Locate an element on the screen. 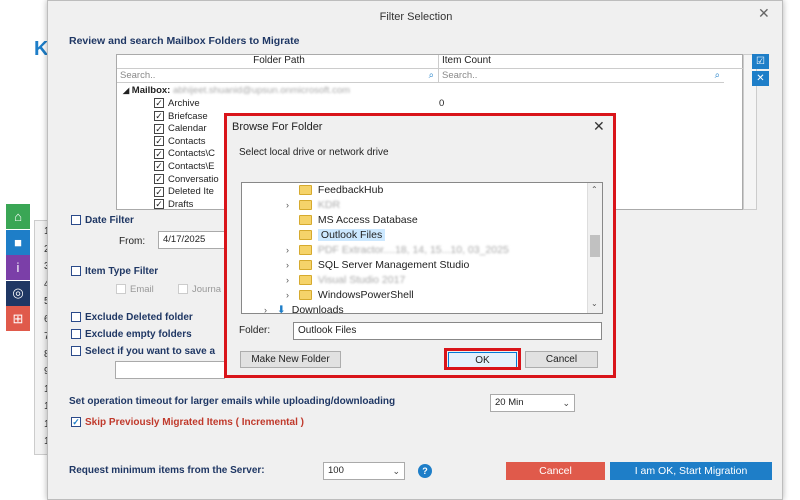 The width and height of the screenshot is (800, 500). help-icon: ? is located at coordinates (425, 471).